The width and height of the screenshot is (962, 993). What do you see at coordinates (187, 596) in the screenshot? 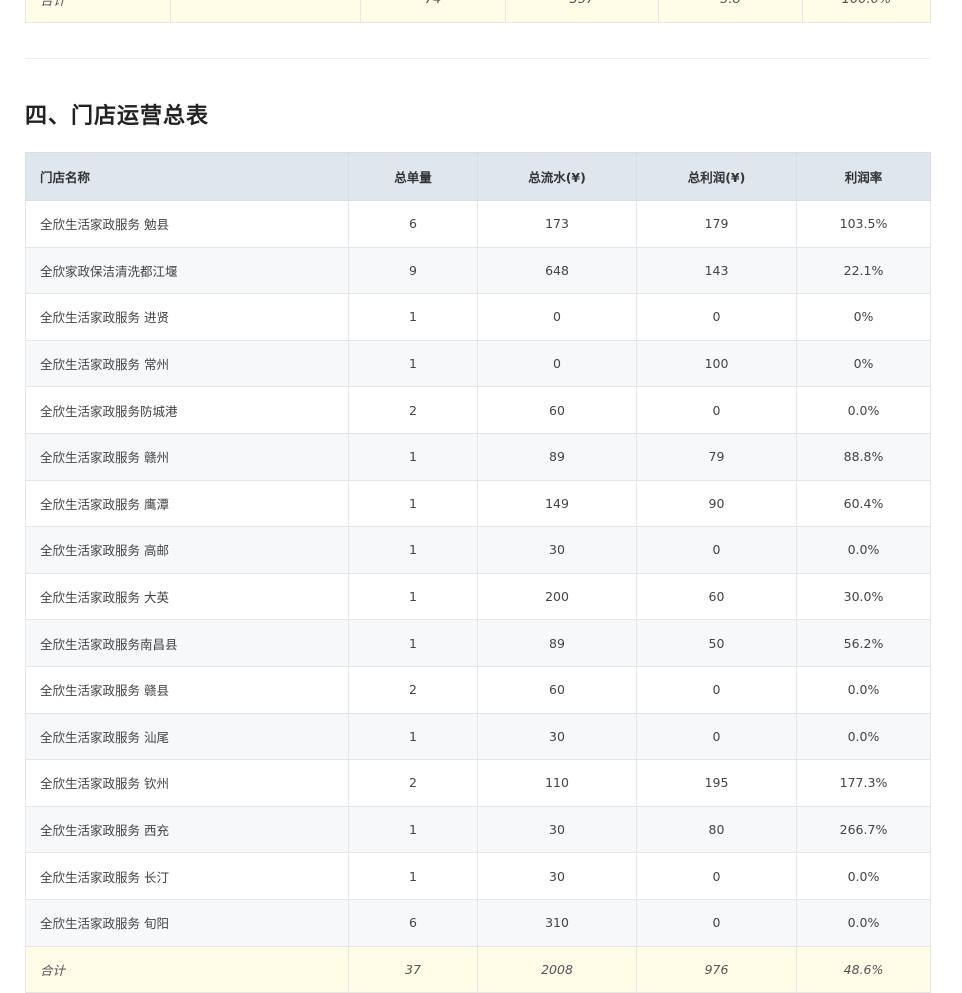
I see `store-name-cell: 全欣生活家政服务 大英` at bounding box center [187, 596].